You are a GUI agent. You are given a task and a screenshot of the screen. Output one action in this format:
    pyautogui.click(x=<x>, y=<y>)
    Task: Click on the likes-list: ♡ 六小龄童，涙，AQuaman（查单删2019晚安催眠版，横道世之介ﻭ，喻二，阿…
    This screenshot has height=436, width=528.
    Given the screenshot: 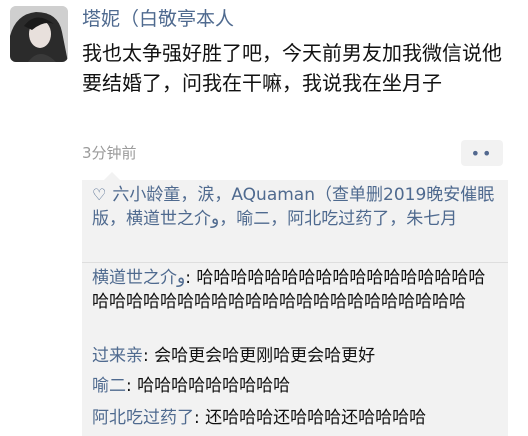 What is the action you would take?
    pyautogui.click(x=297, y=207)
    